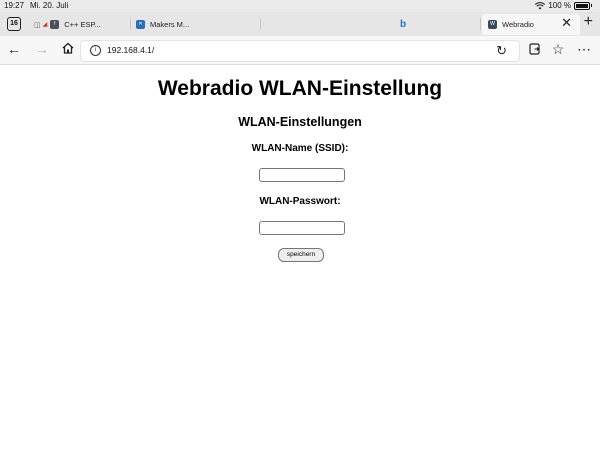 This screenshot has height=450, width=600. I want to click on ssid-label: WLAN-Name (SSID):, so click(300, 148).